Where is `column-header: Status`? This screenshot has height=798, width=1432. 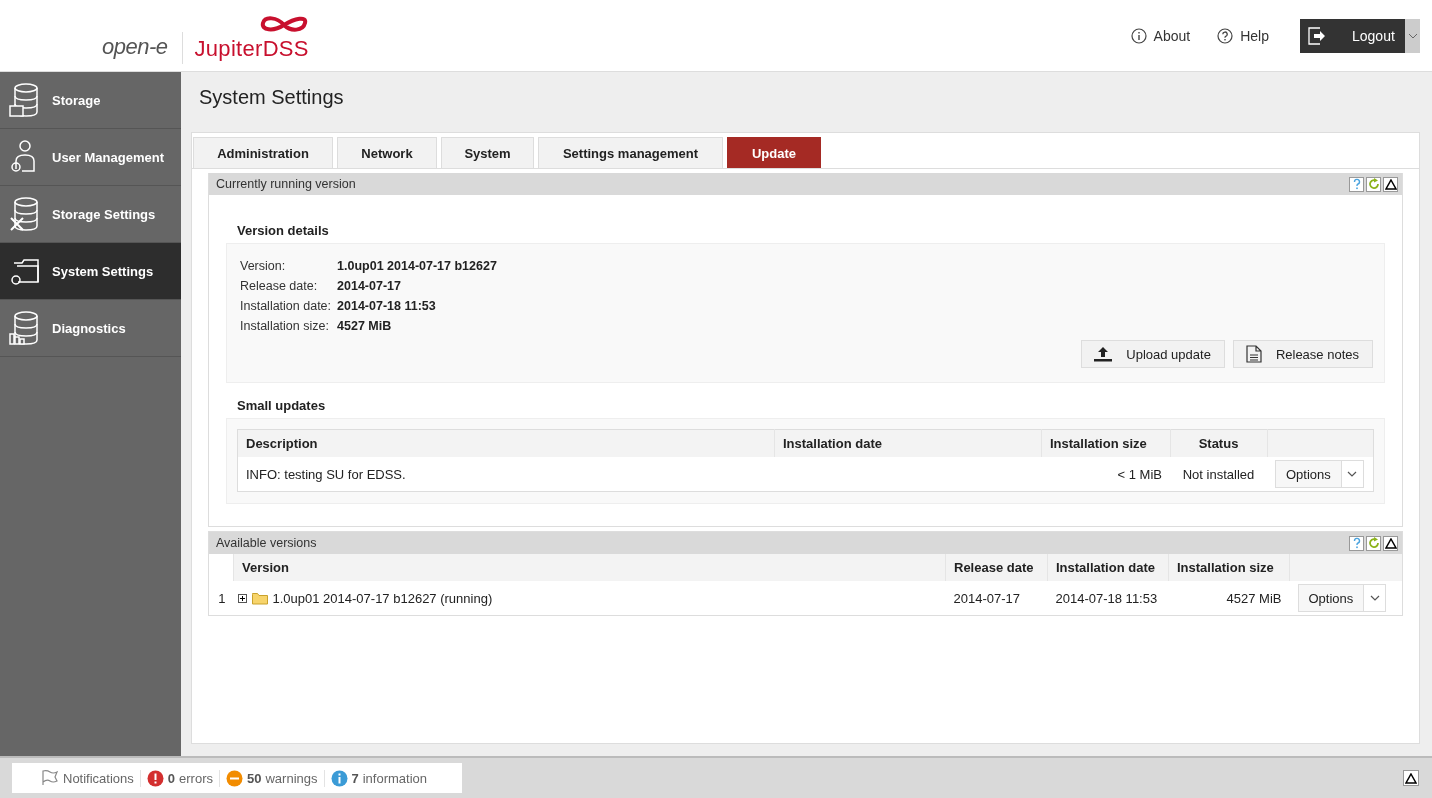
column-header: Status is located at coordinates (1218, 443).